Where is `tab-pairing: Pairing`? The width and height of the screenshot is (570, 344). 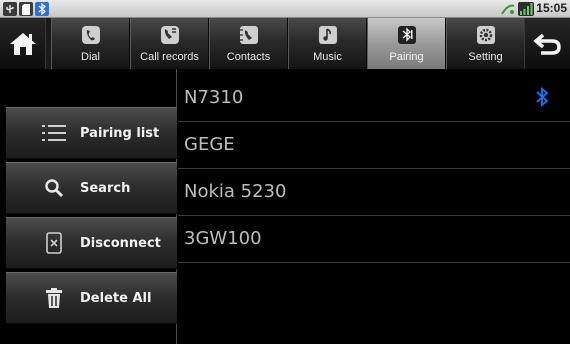
tab-pairing: Pairing is located at coordinates (406, 43).